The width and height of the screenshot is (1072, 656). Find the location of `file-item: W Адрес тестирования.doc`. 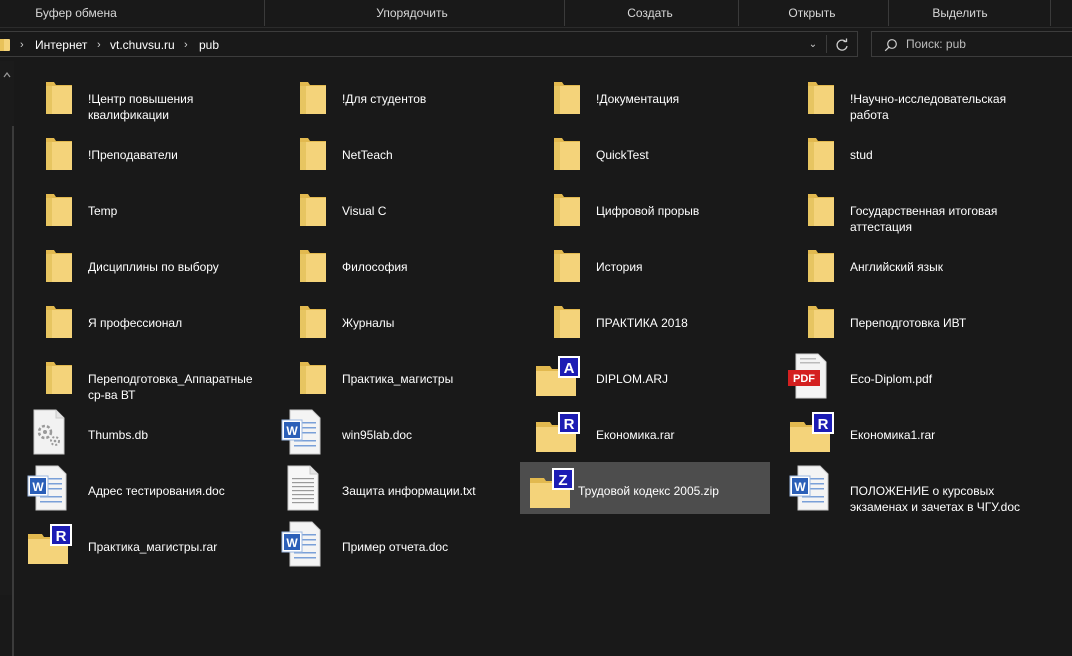

file-item: W Адрес тестирования.doc is located at coordinates (153, 488).